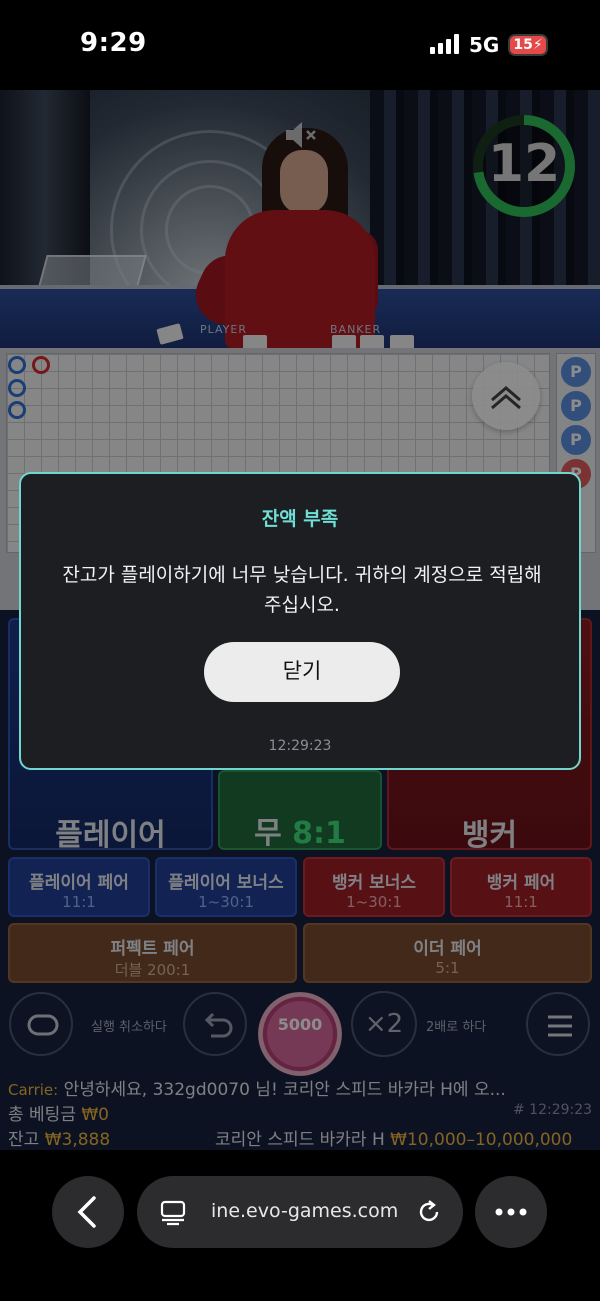  I want to click on dialog-message: 잔고가 플레이하기에 너무 낮습니다. 귀하의 계정으로 적립해 주십시오., so click(302, 590).